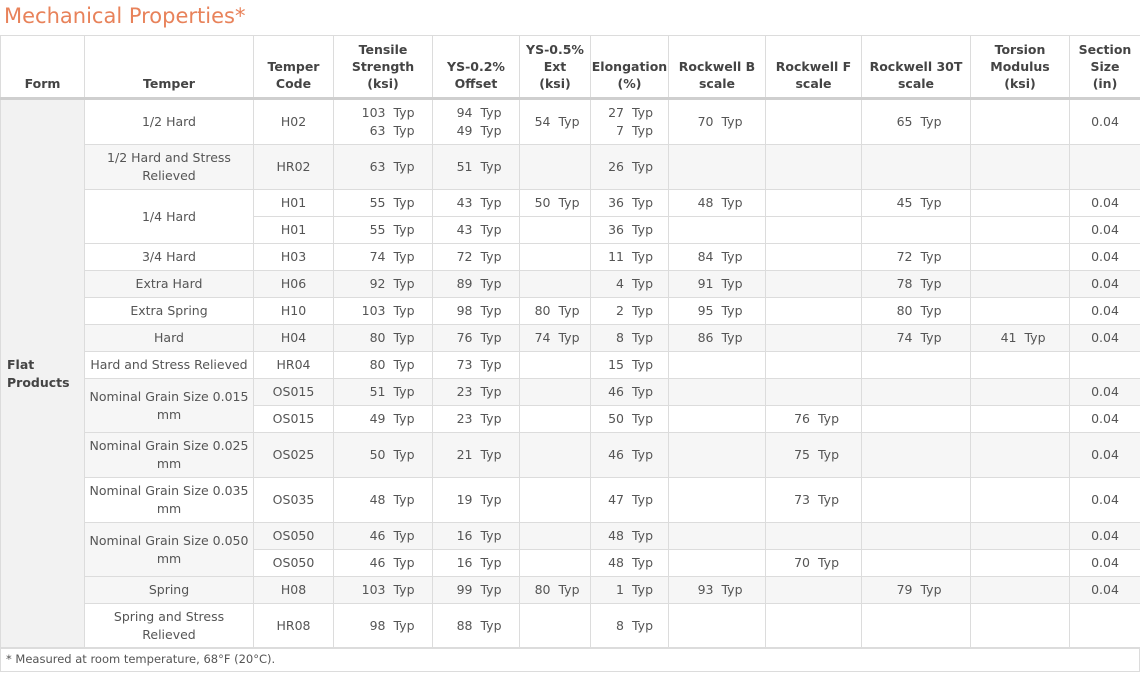  What do you see at coordinates (705, 337) in the screenshot?
I see `rockwell-b-number: 86` at bounding box center [705, 337].